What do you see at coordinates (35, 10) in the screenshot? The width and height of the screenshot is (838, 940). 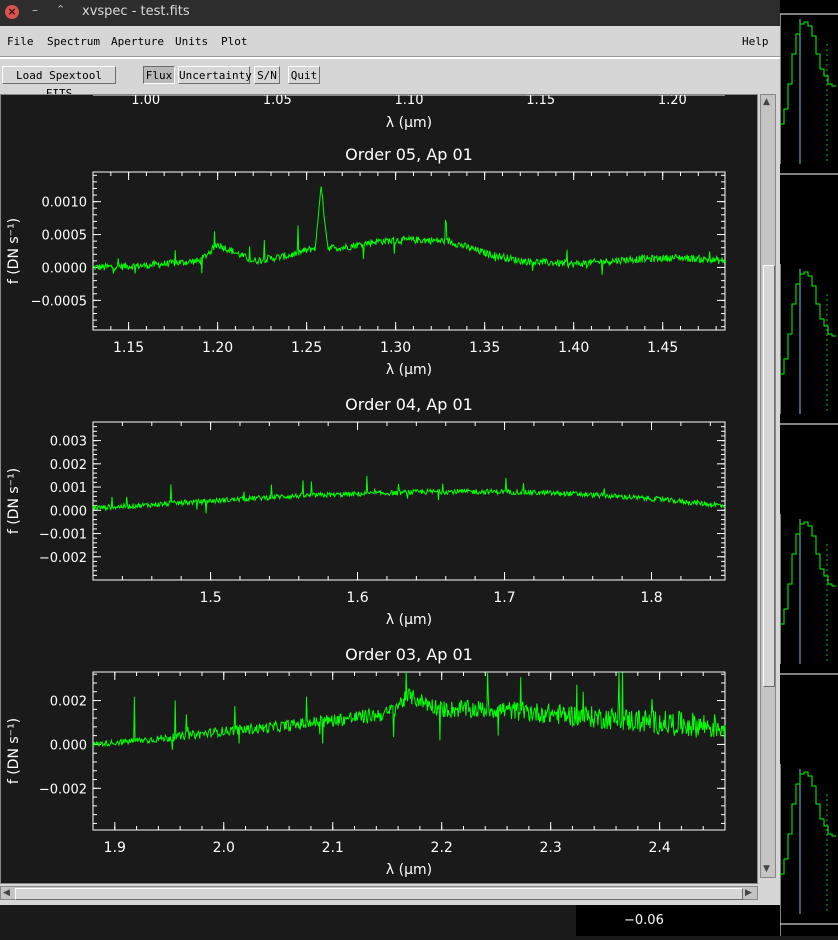 I see `minimize-icon: –` at bounding box center [35, 10].